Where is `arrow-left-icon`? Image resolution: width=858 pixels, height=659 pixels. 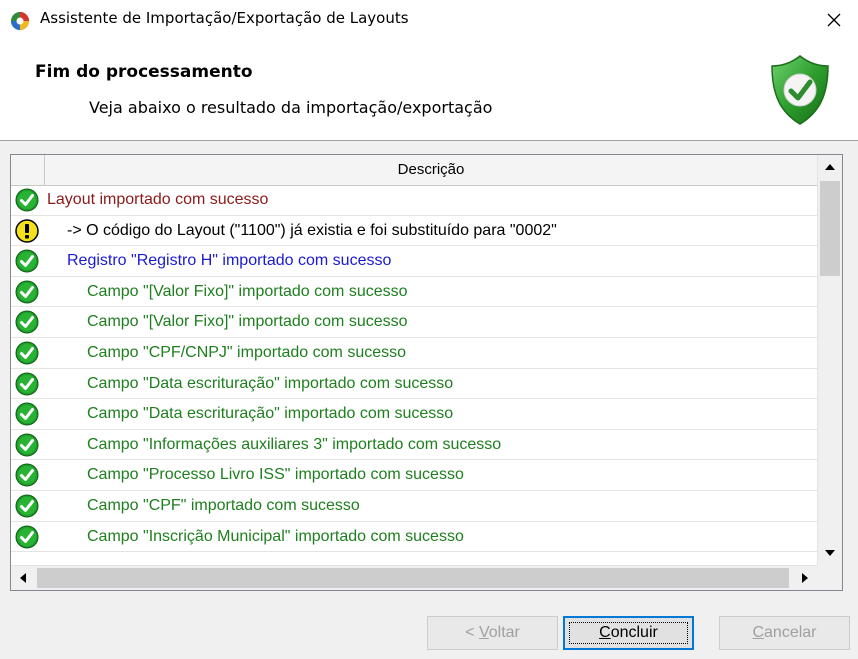
arrow-left-icon is located at coordinates (23, 578).